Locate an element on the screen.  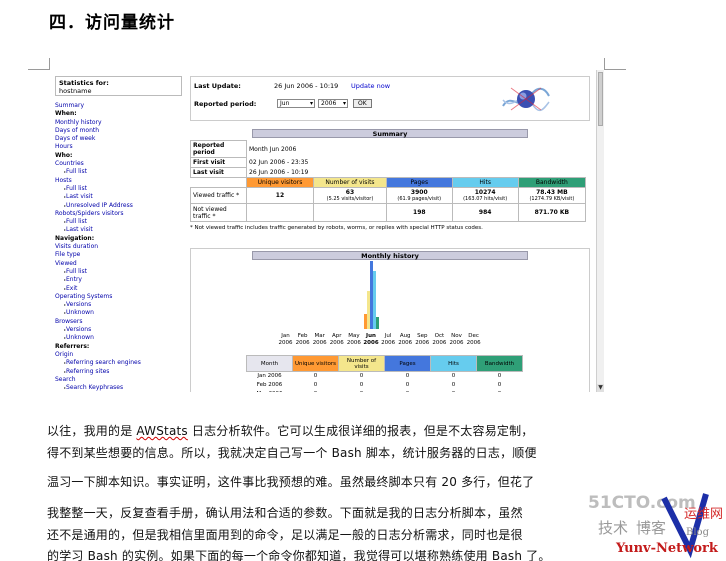
nav-link: Days of month is located at coordinates (118, 131).